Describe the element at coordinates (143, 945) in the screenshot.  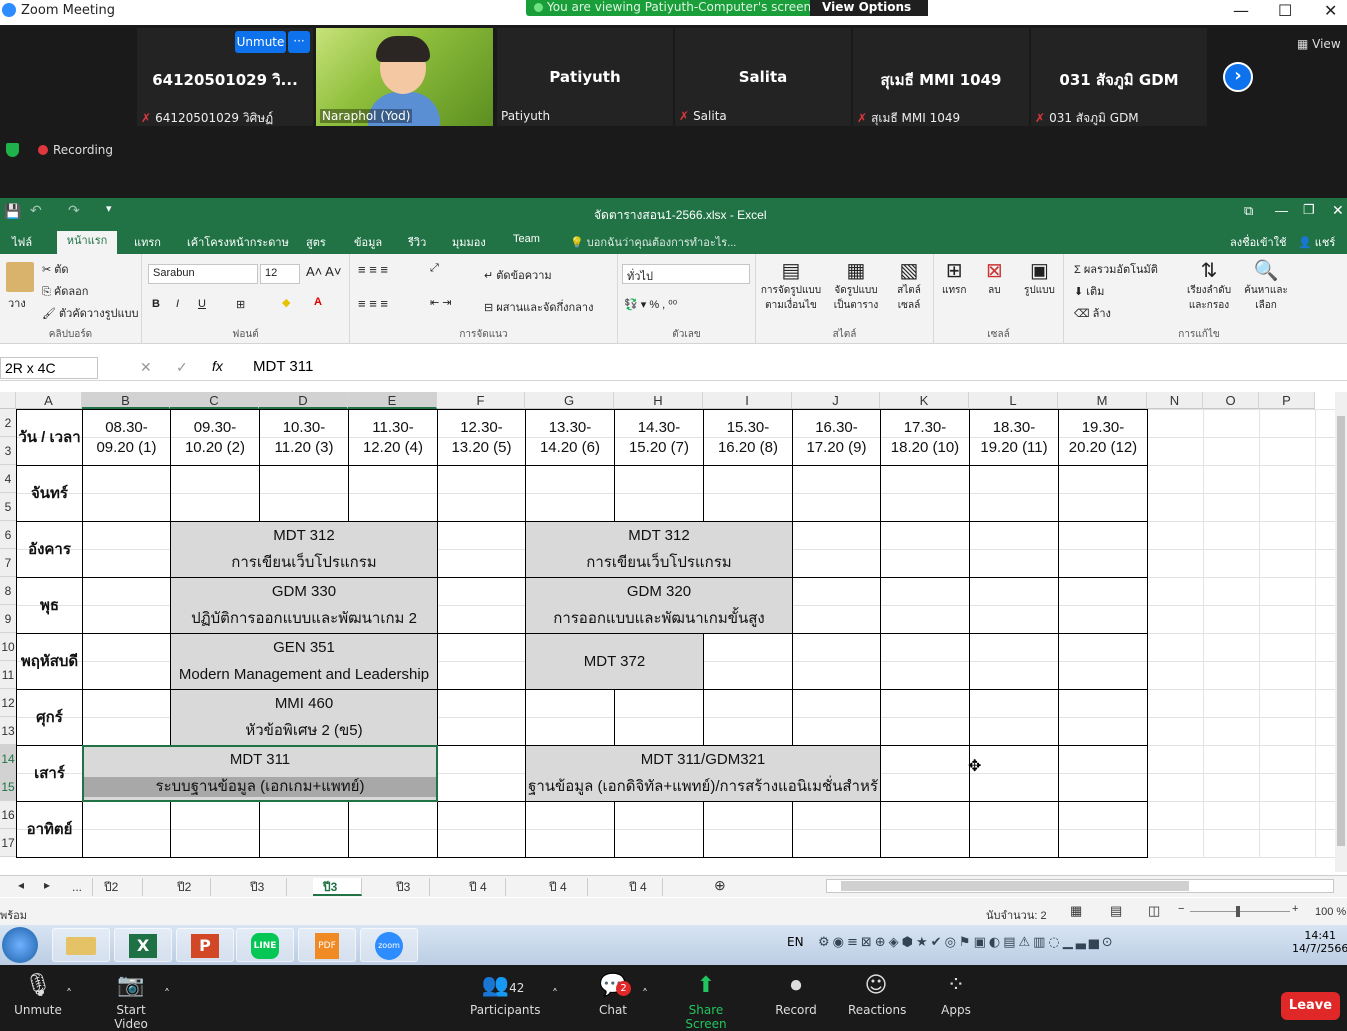
I see `excel-taskbar-icon: X` at that location.